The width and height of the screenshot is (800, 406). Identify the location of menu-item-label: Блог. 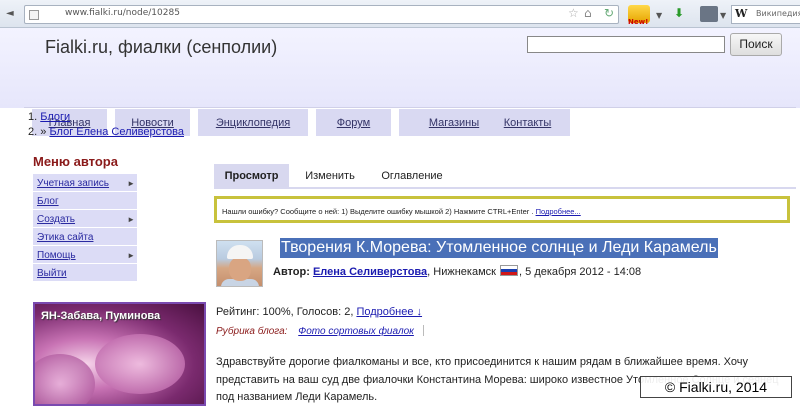
(48, 201).